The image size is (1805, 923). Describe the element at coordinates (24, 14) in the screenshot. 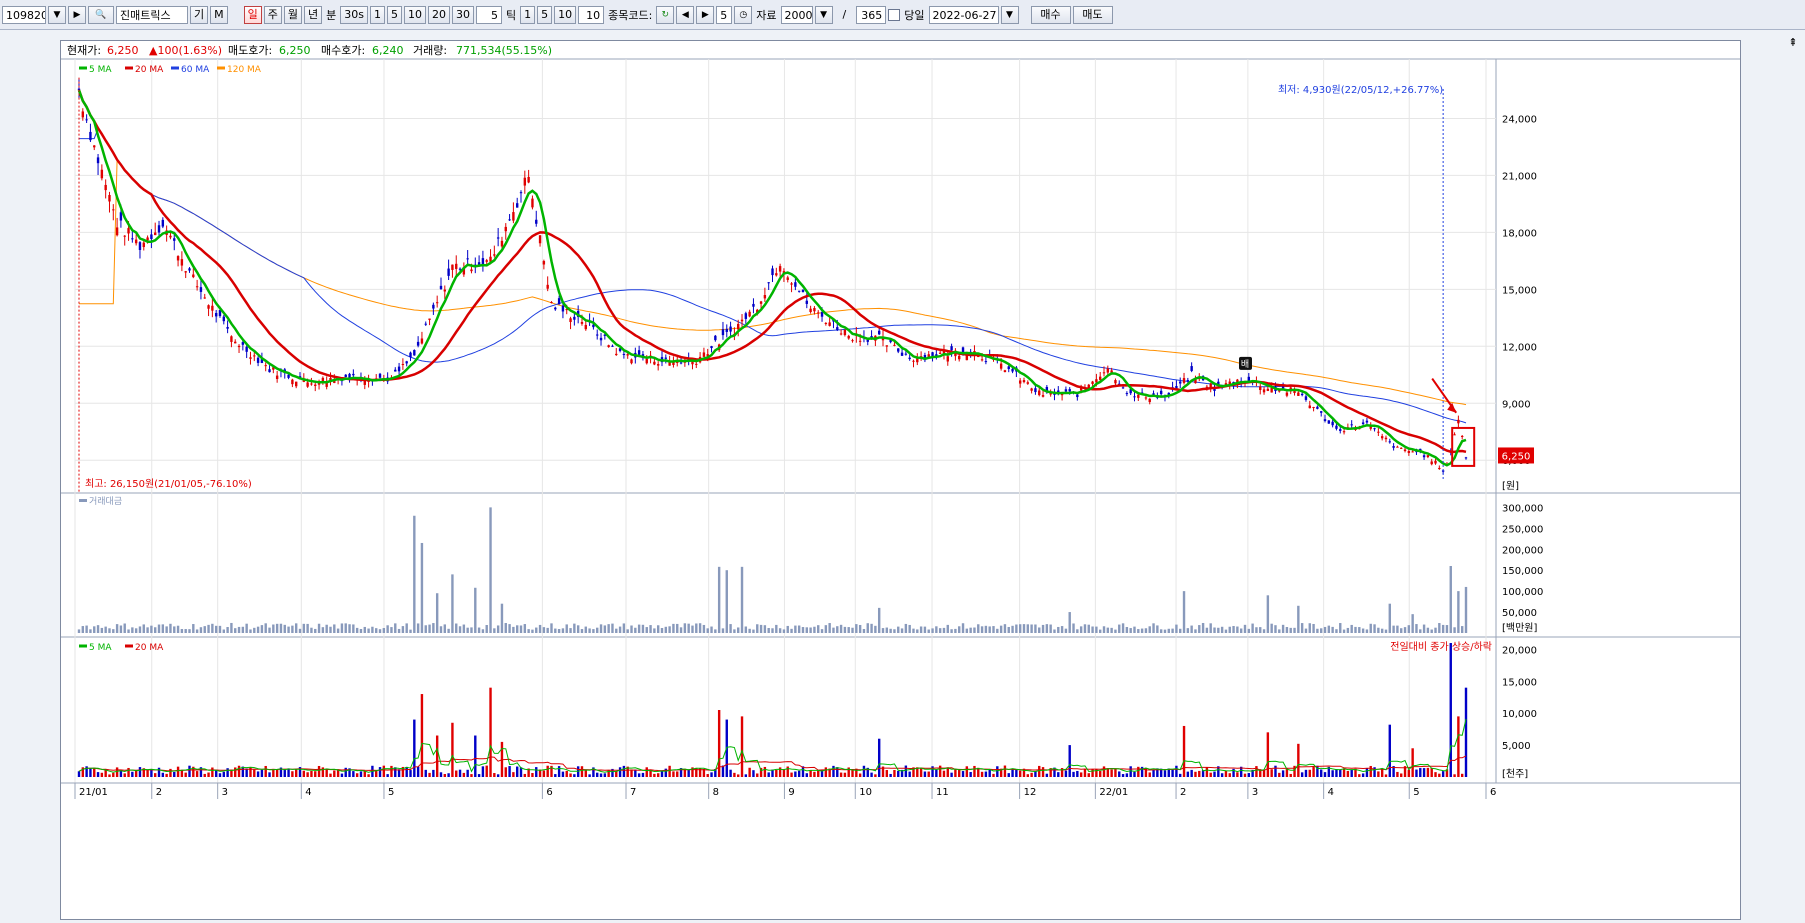

I see `stock-code-input: 109820` at that location.